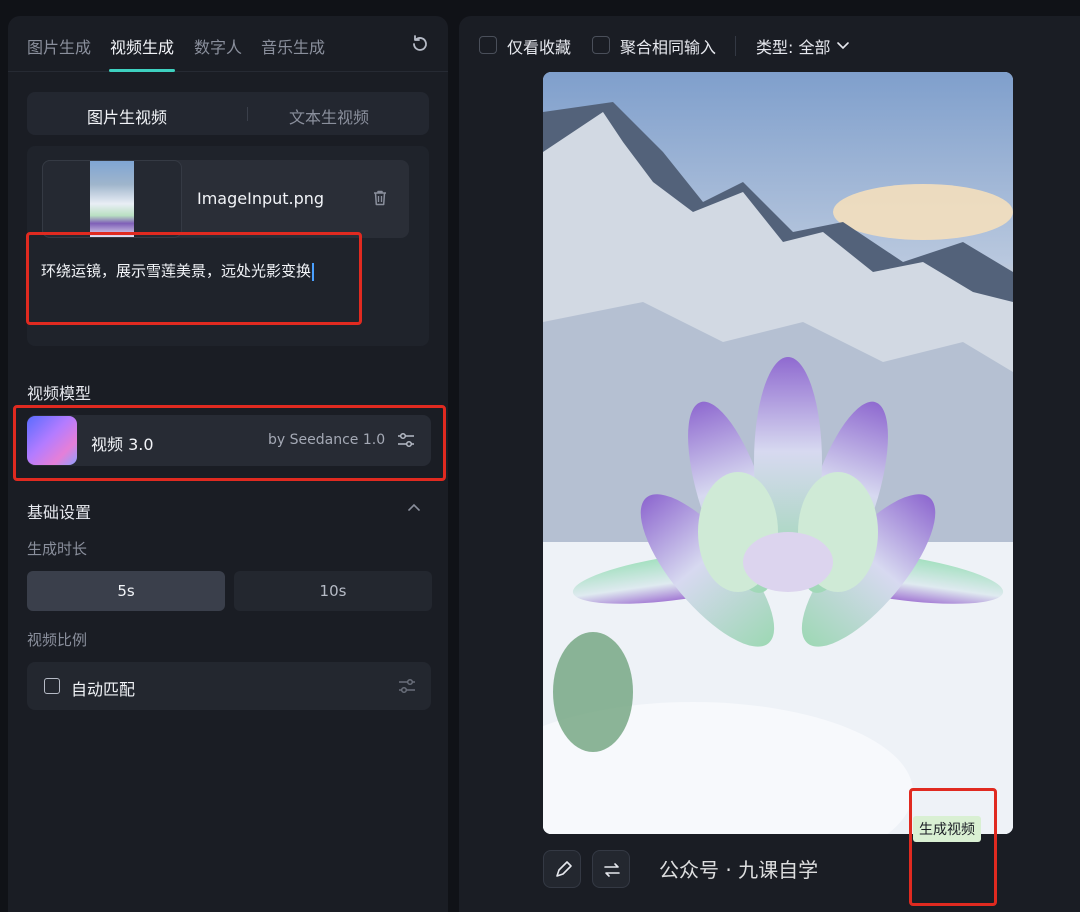 This screenshot has height=912, width=1080. Describe the element at coordinates (329, 116) in the screenshot. I see `mode-text-to-video: 文本生视频` at that location.